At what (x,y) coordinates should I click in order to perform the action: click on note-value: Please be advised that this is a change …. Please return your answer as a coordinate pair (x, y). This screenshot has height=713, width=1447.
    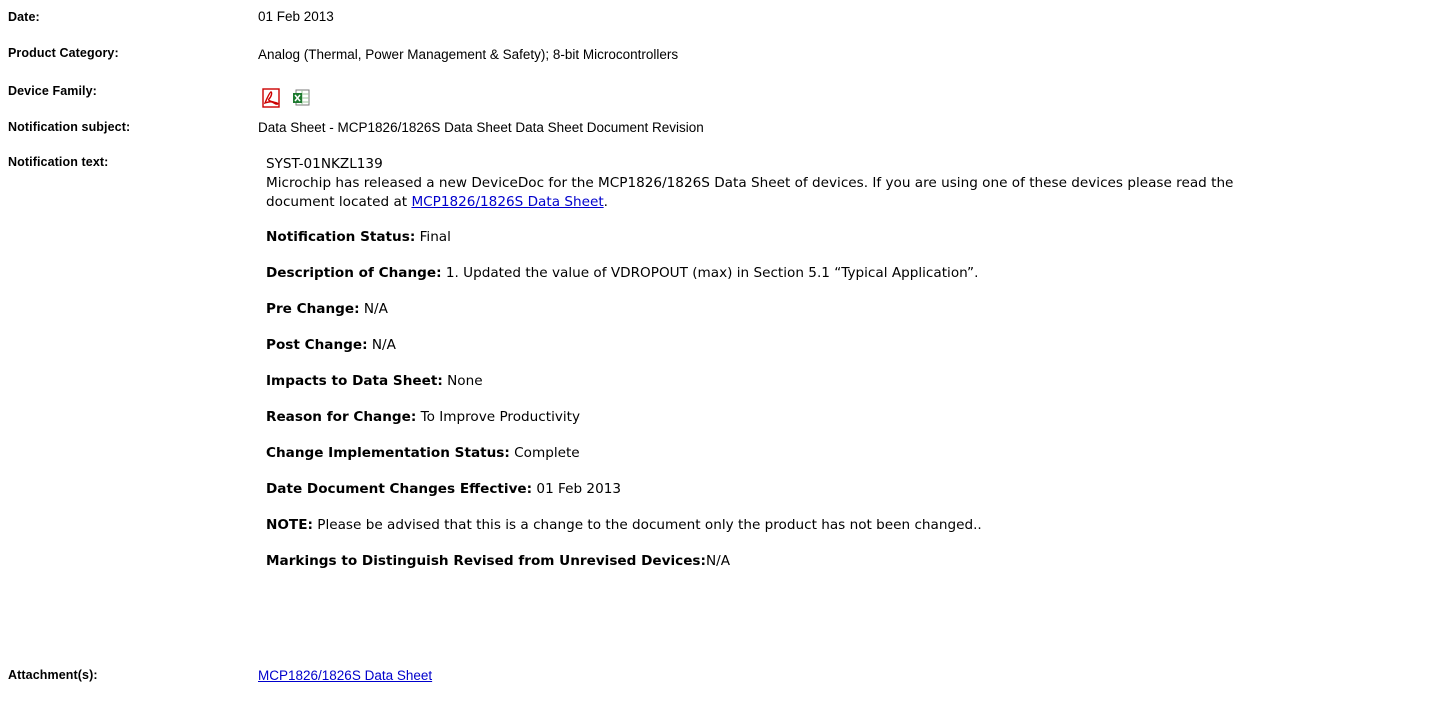
    Looking at the image, I should click on (647, 525).